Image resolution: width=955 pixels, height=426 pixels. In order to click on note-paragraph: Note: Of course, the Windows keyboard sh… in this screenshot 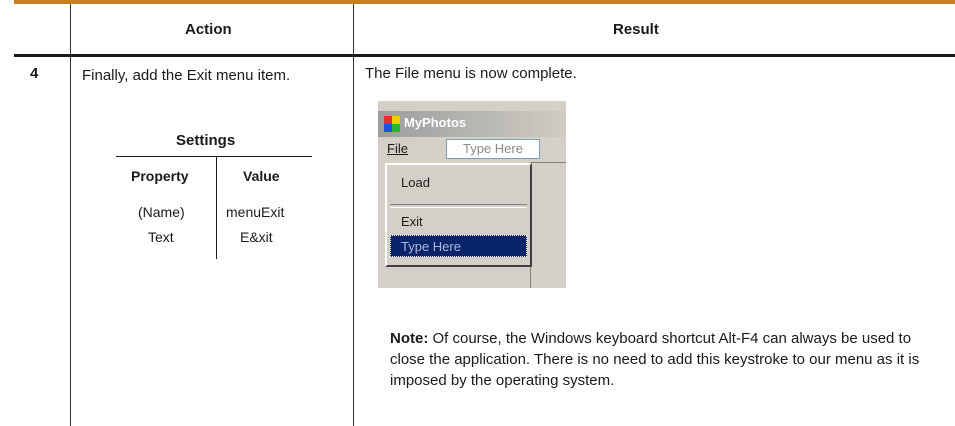, I will do `click(670, 359)`.